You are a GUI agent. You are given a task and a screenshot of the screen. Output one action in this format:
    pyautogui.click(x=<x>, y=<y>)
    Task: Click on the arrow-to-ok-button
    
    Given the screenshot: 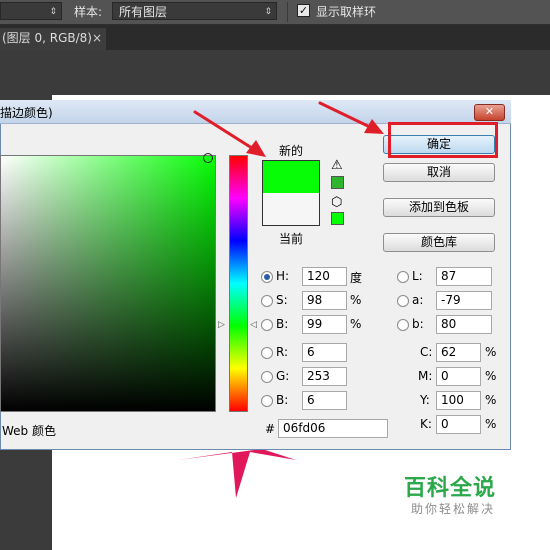 What is the action you would take?
    pyautogui.click(x=346, y=115)
    